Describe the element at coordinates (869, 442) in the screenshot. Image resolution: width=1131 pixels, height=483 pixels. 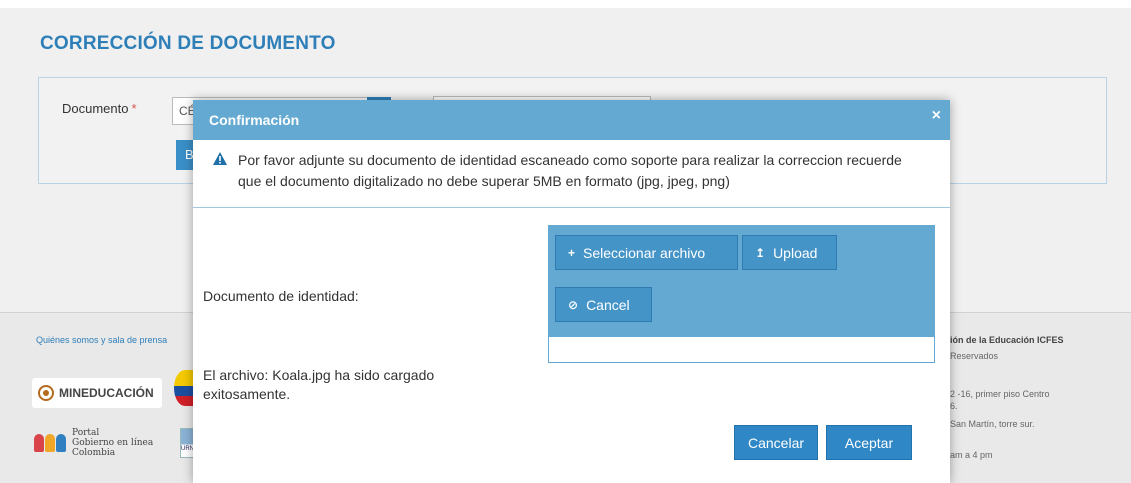
I see `accept-button: Aceptar` at that location.